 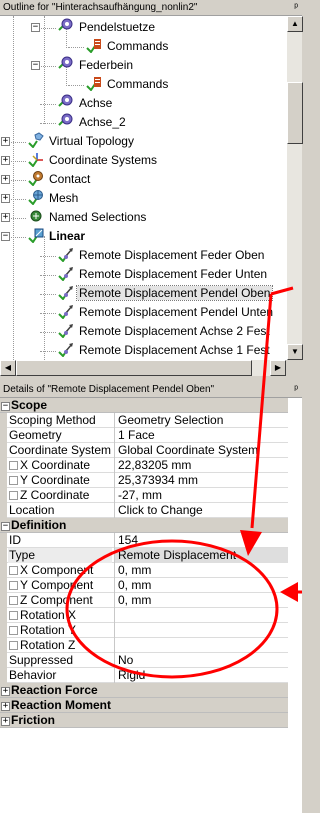 I want to click on section-header: + Reaction Moment, so click(x=144, y=705).